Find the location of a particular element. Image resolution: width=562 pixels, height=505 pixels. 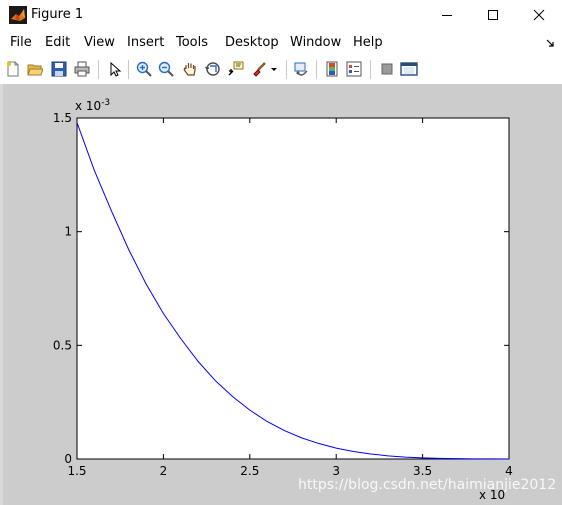

y-exponent-power: -3 is located at coordinates (105, 103).